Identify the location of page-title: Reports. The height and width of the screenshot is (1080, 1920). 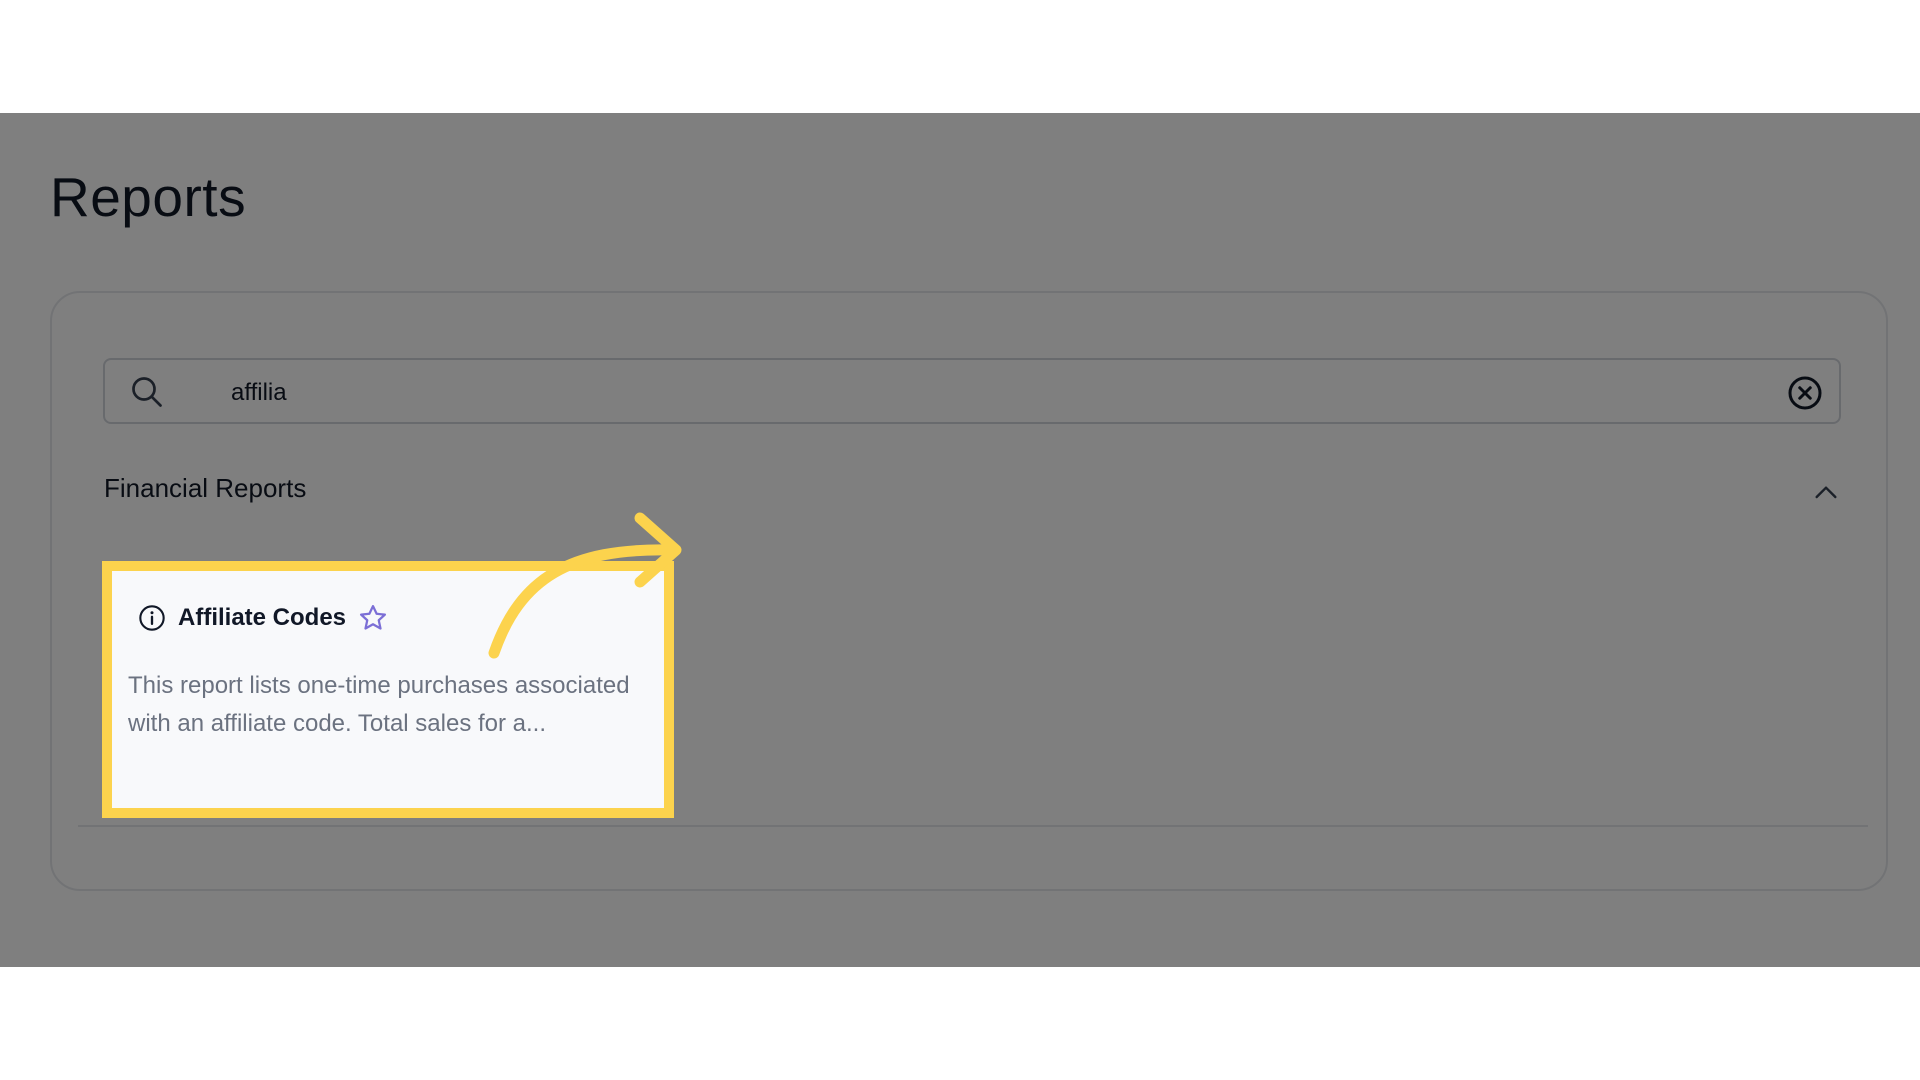
(148, 197).